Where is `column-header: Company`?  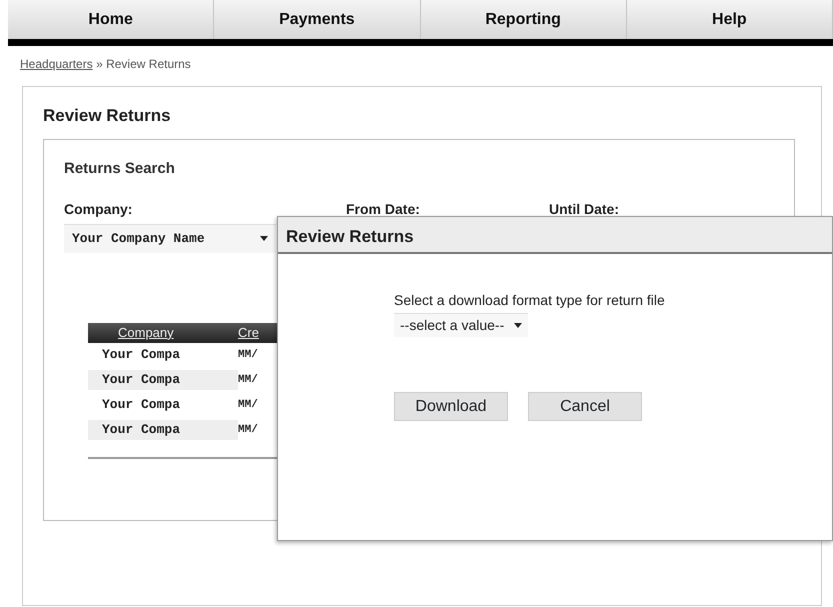
column-header: Company is located at coordinates (146, 332).